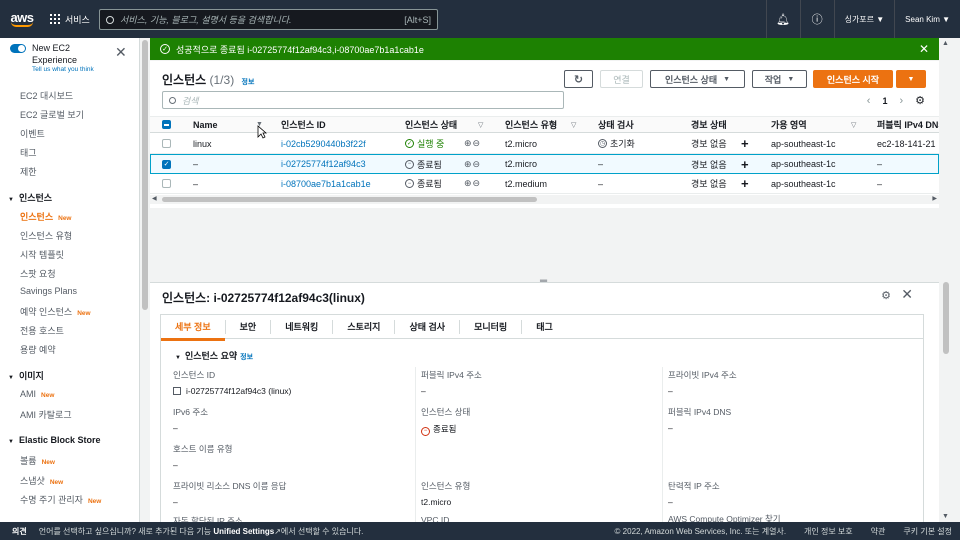 Image resolution: width=960 pixels, height=540 pixels. What do you see at coordinates (18, 48) in the screenshot?
I see `toggle-switch` at bounding box center [18, 48].